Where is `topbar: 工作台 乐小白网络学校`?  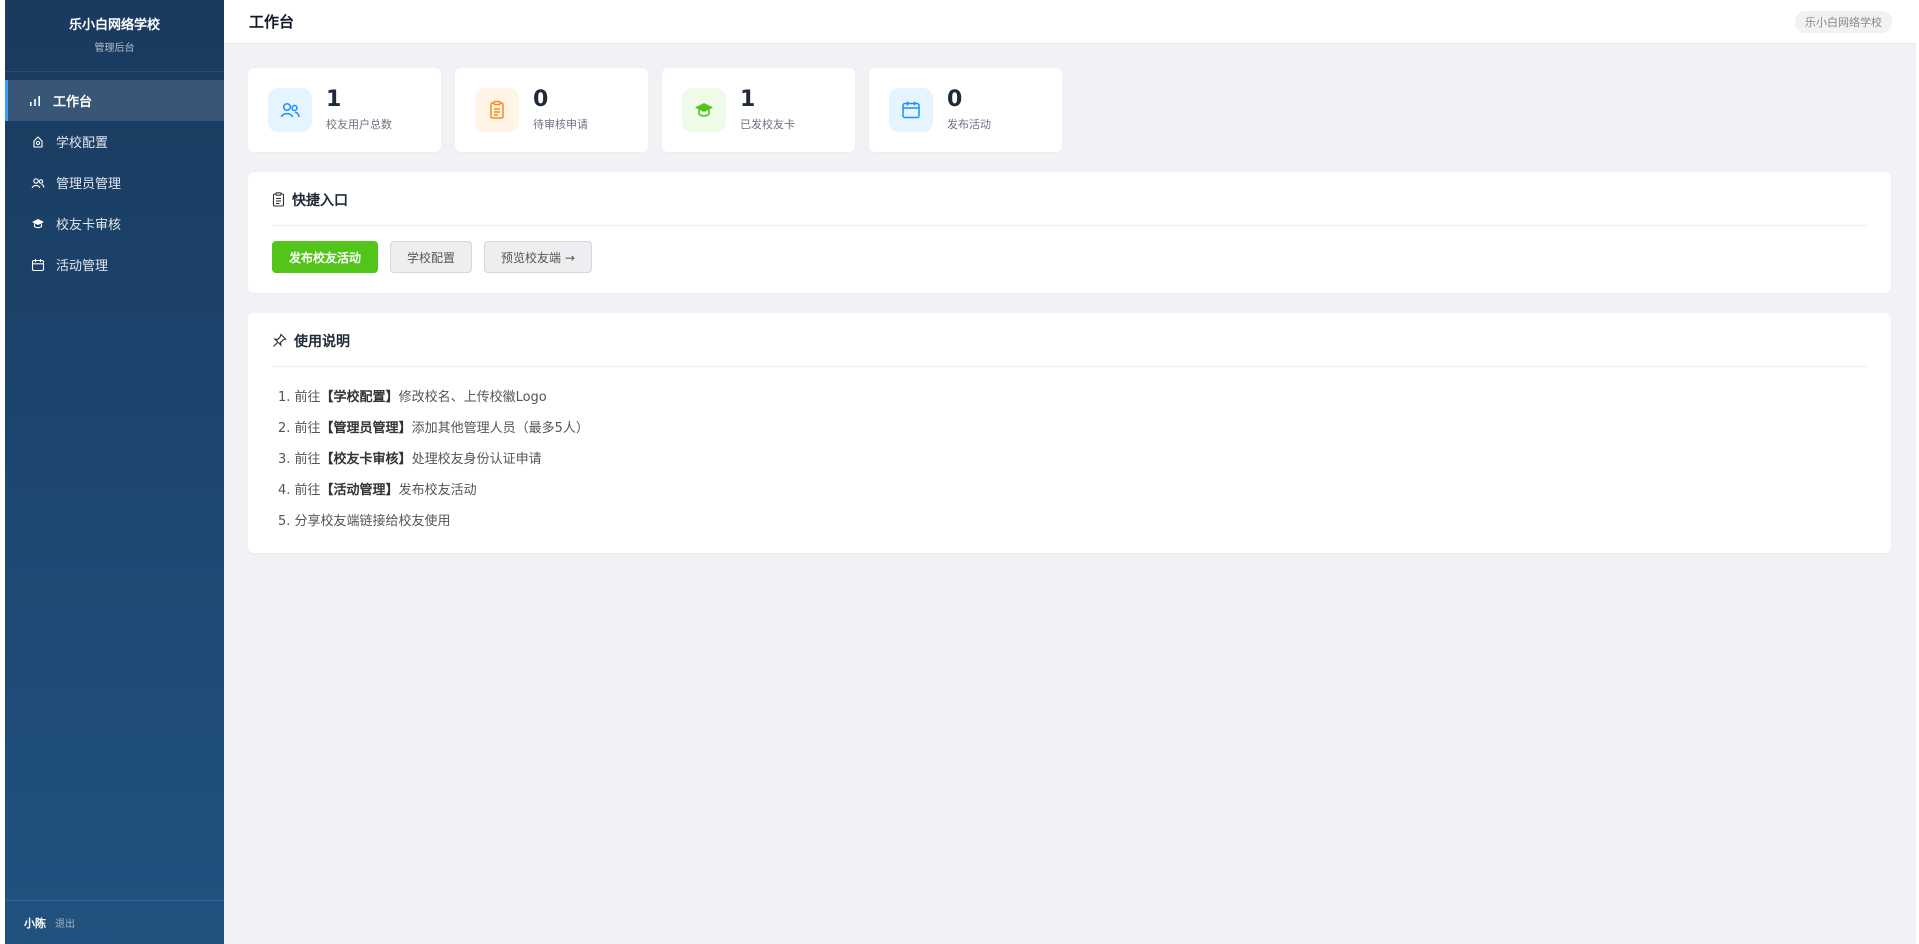 topbar: 工作台 乐小白网络学校 is located at coordinates (1070, 22).